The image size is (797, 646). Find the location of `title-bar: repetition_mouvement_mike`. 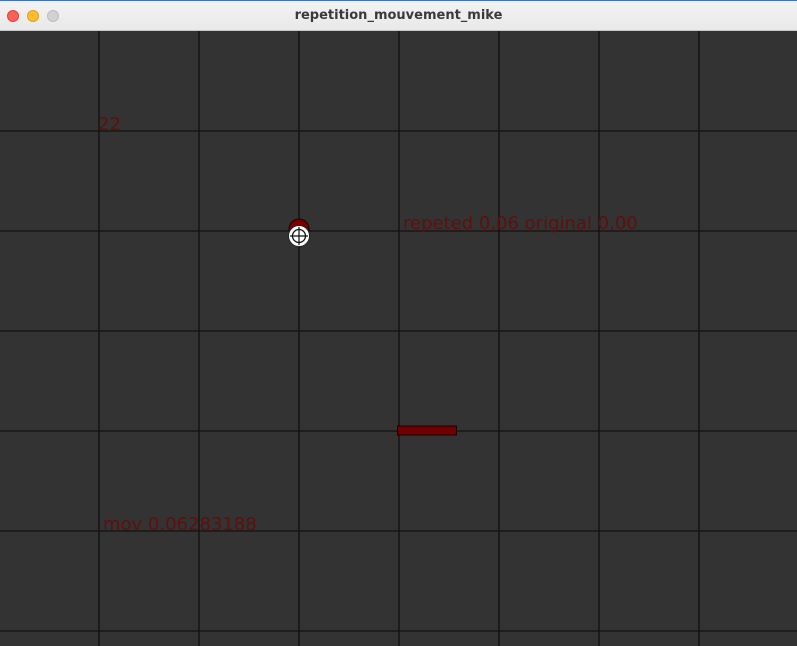

title-bar: repetition_mouvement_mike is located at coordinates (398, 16).